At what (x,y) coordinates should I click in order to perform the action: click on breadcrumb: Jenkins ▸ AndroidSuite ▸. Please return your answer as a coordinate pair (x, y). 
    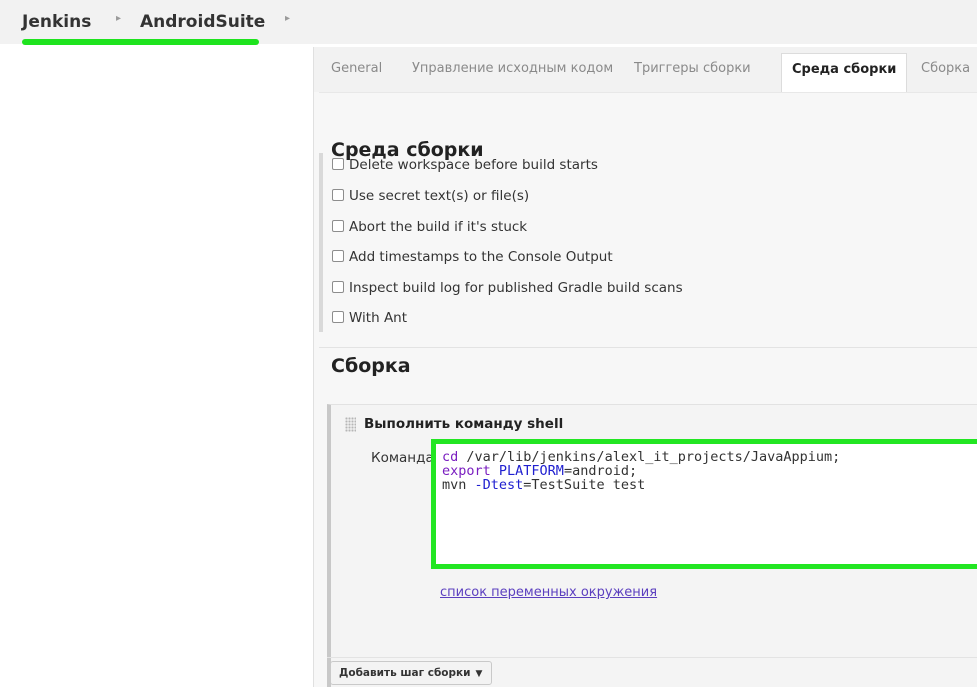
    Looking at the image, I should click on (488, 22).